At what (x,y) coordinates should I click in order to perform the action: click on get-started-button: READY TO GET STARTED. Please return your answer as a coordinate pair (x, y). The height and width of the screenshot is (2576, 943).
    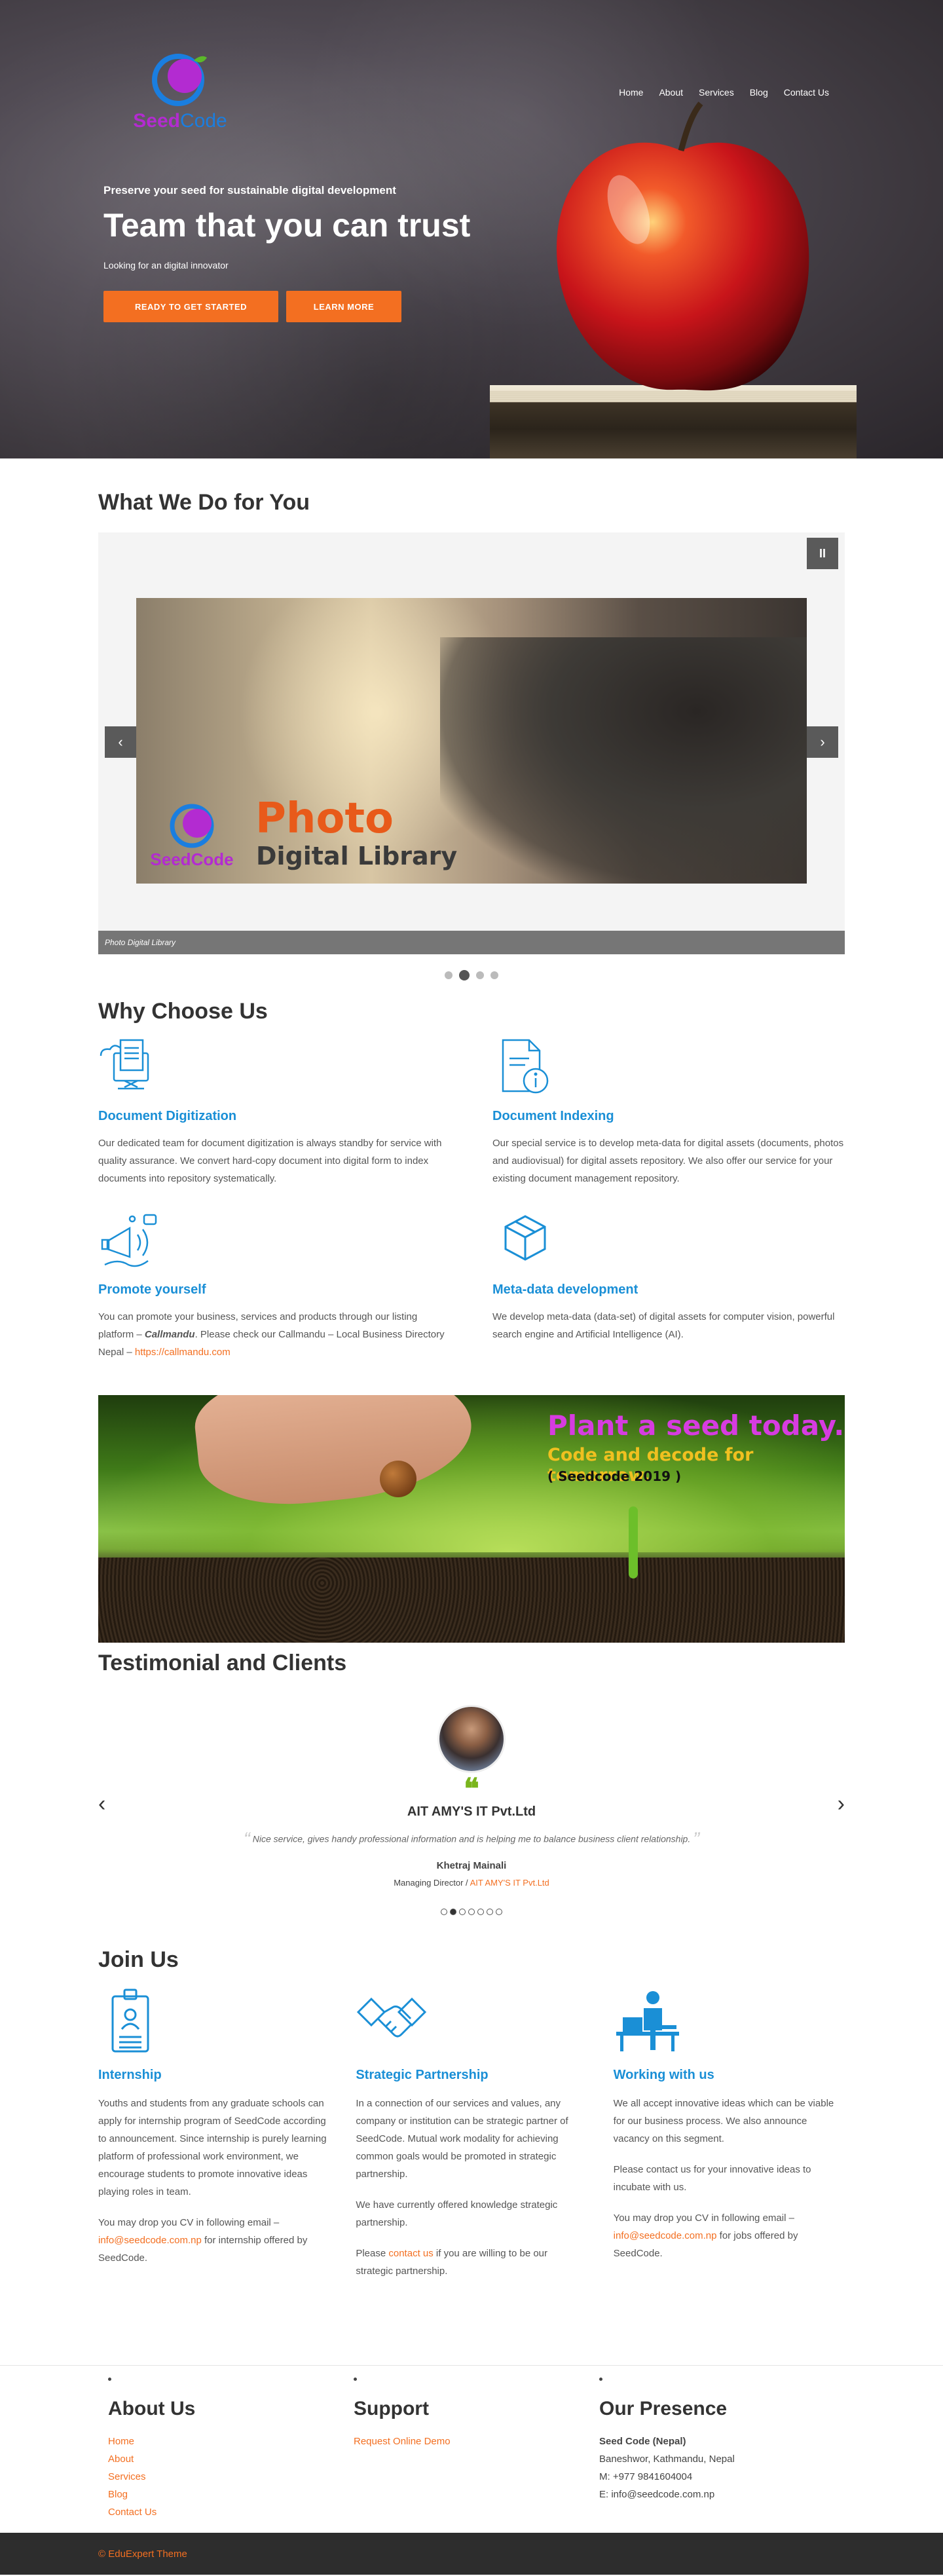
    Looking at the image, I should click on (190, 306).